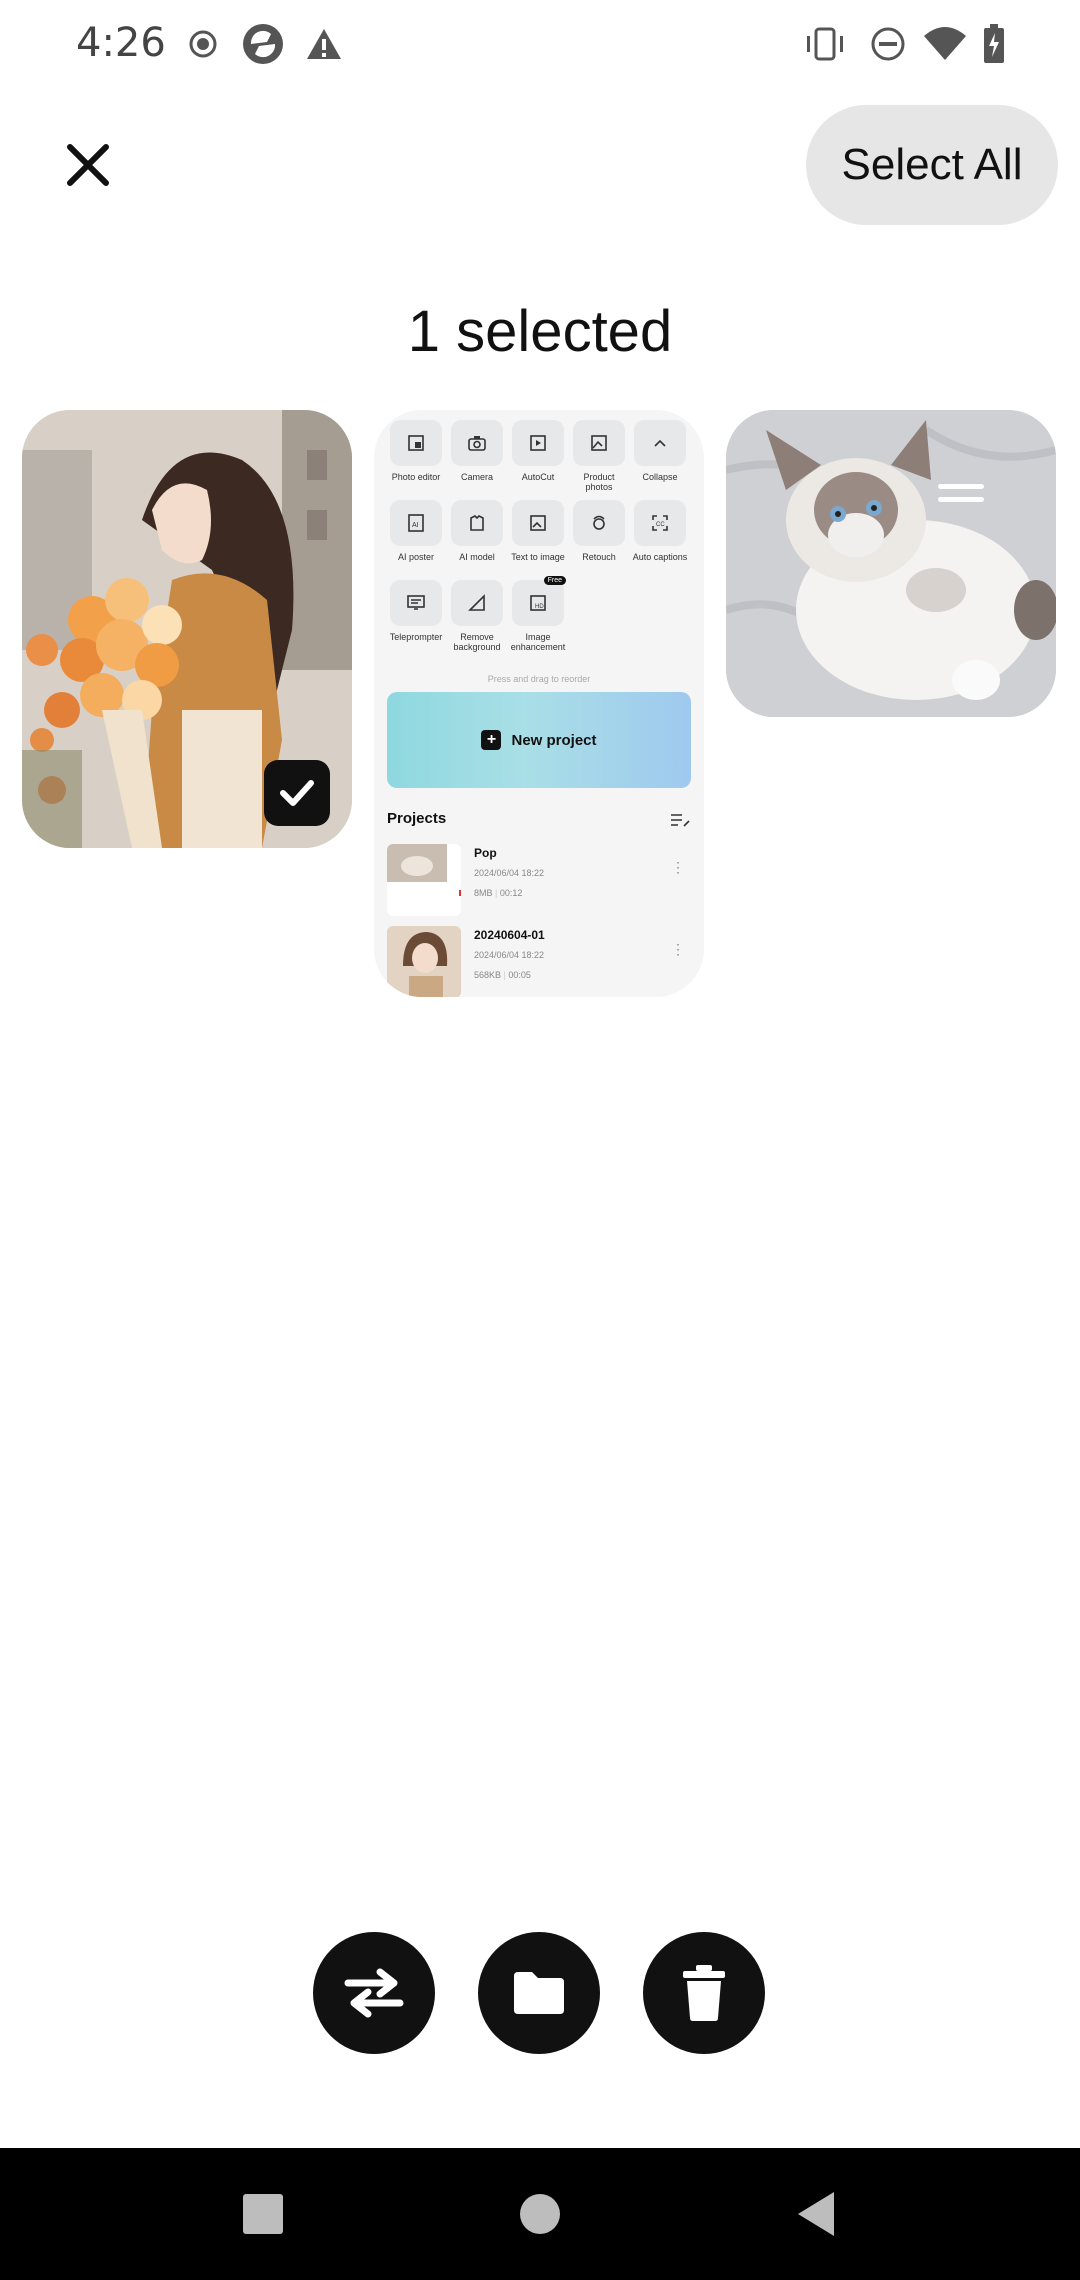 The width and height of the screenshot is (1080, 2280). Describe the element at coordinates (538, 523) in the screenshot. I see `text-to-image-icon` at that location.